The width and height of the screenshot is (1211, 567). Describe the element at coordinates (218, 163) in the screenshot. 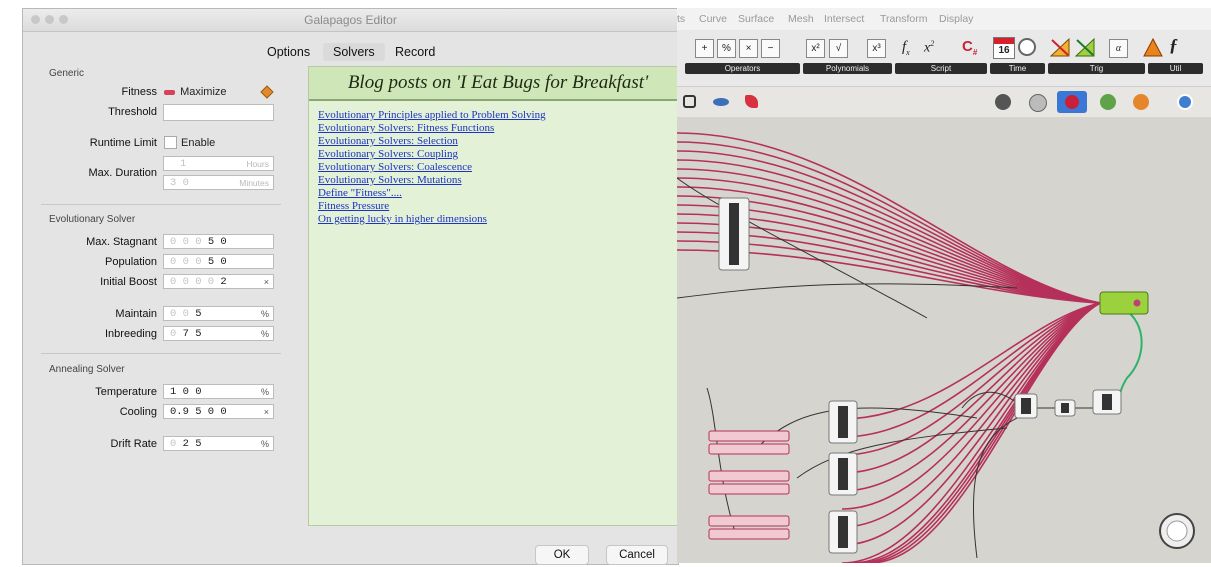

I see `max-duration-hours-input: 1 Hours` at that location.